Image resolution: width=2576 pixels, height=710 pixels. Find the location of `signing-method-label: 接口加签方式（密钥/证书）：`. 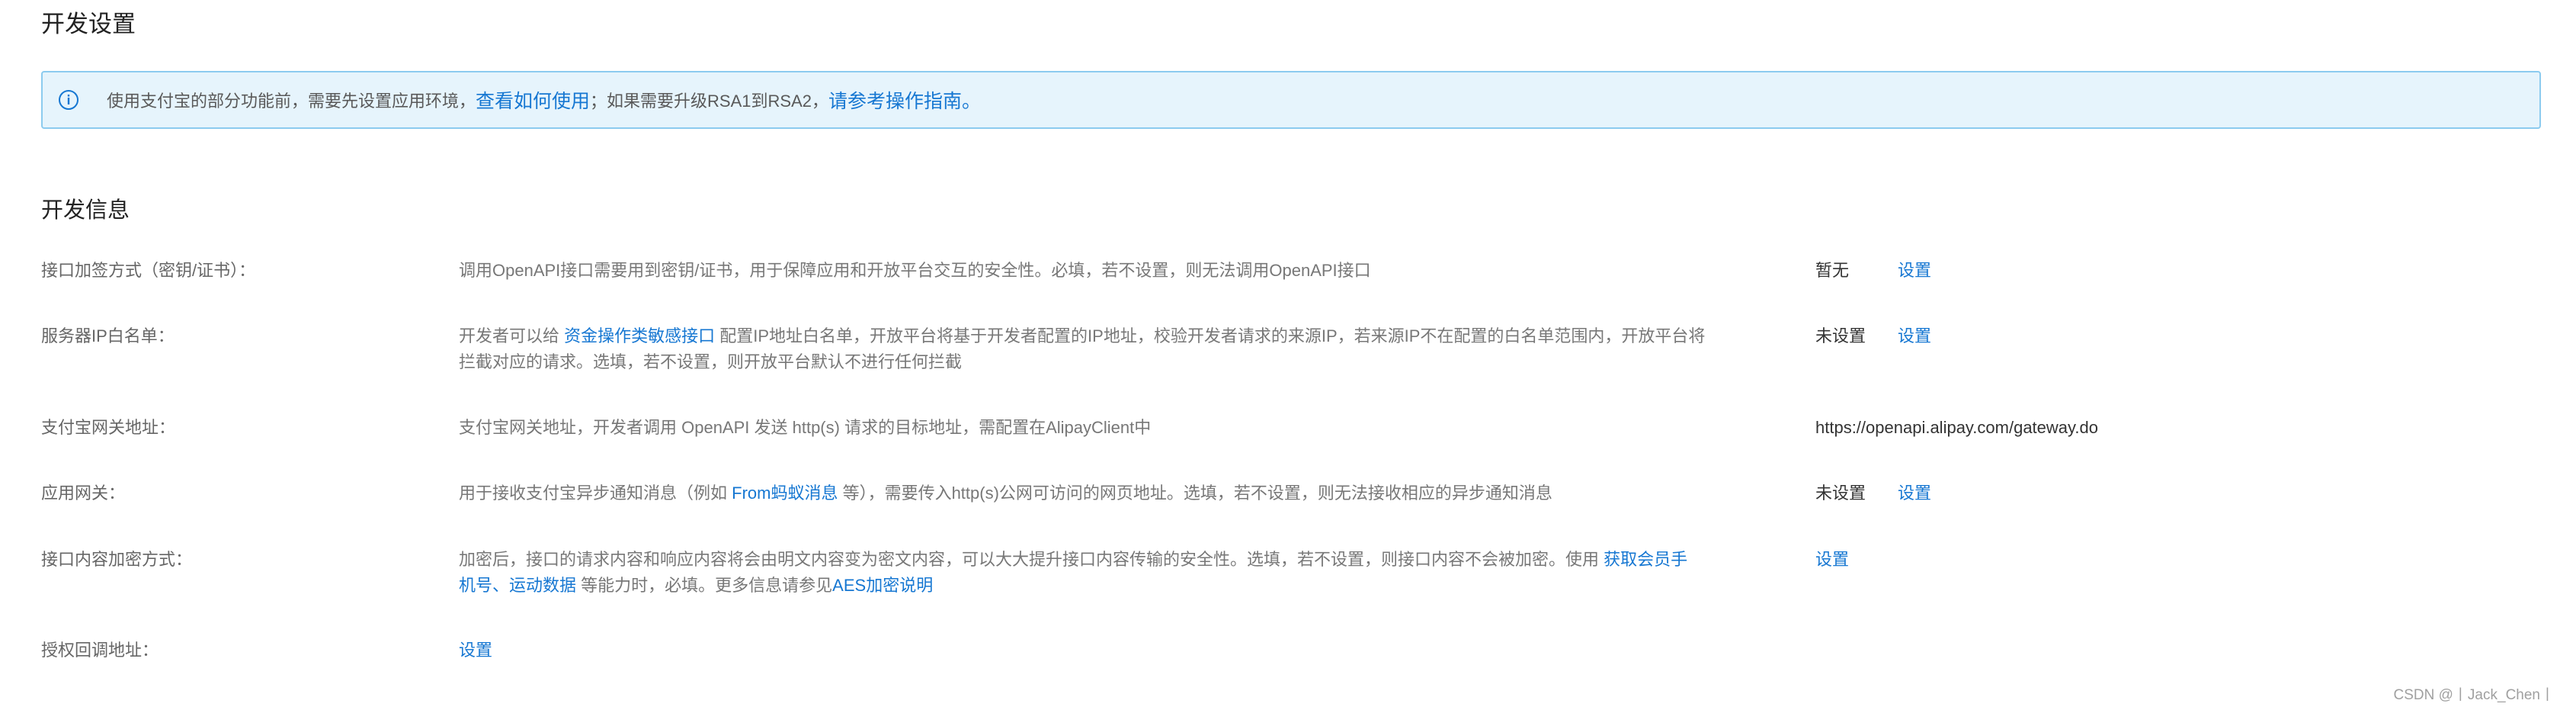

signing-method-label: 接口加签方式（密钥/证书）： is located at coordinates (148, 270).